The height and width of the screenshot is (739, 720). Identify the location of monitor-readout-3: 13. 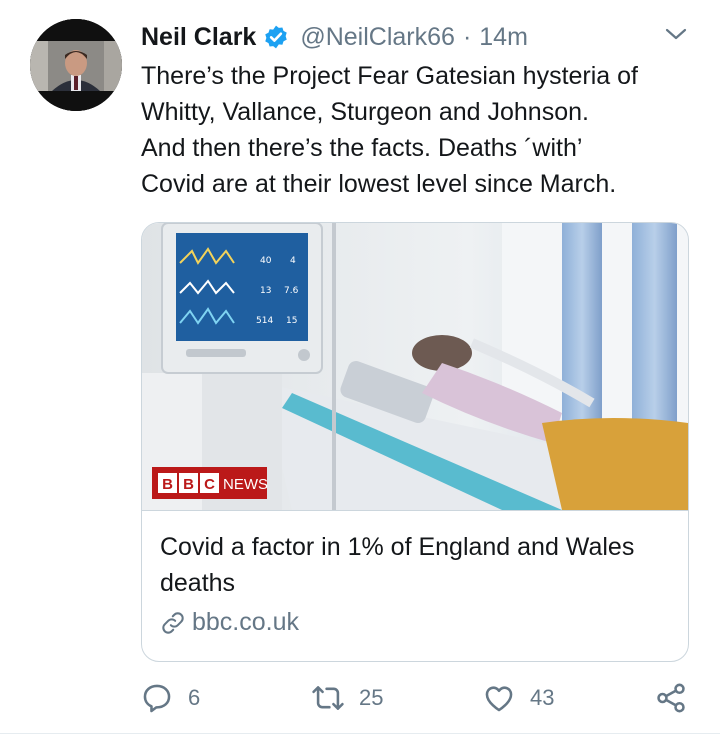
(265, 291).